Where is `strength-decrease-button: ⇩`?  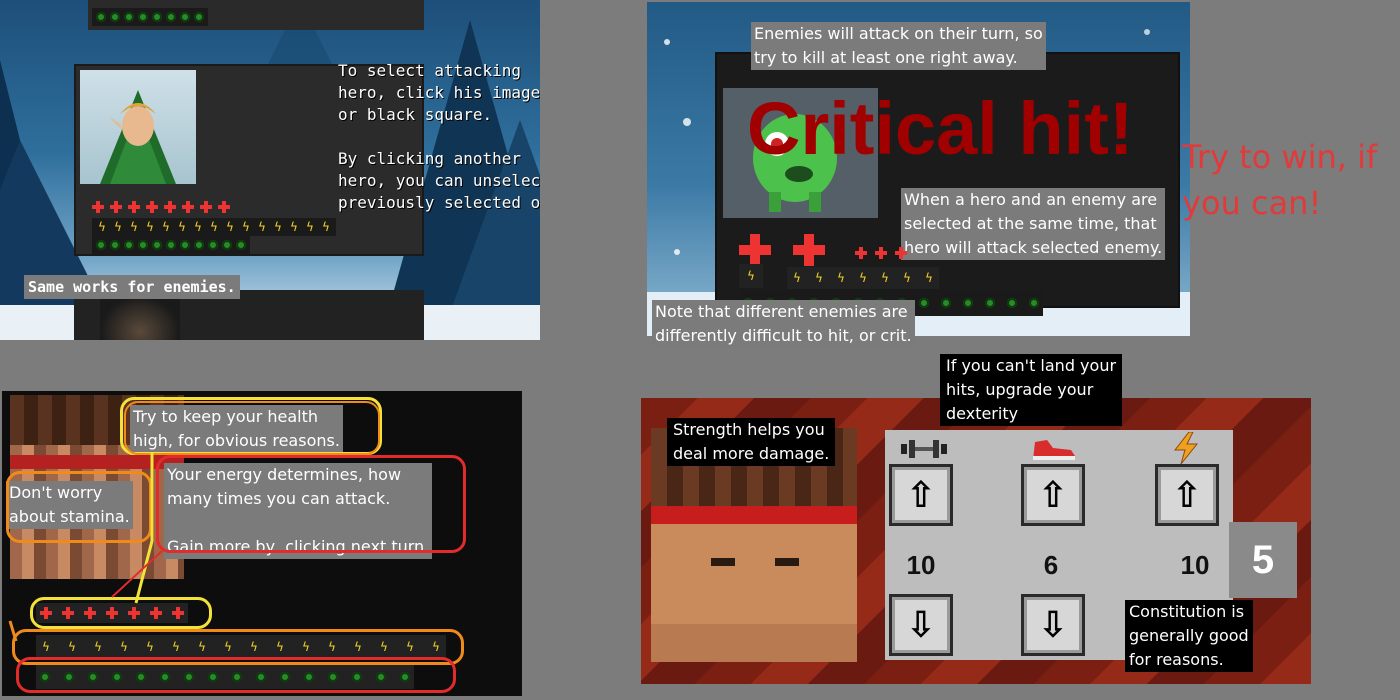
strength-decrease-button: ⇩ is located at coordinates (921, 625).